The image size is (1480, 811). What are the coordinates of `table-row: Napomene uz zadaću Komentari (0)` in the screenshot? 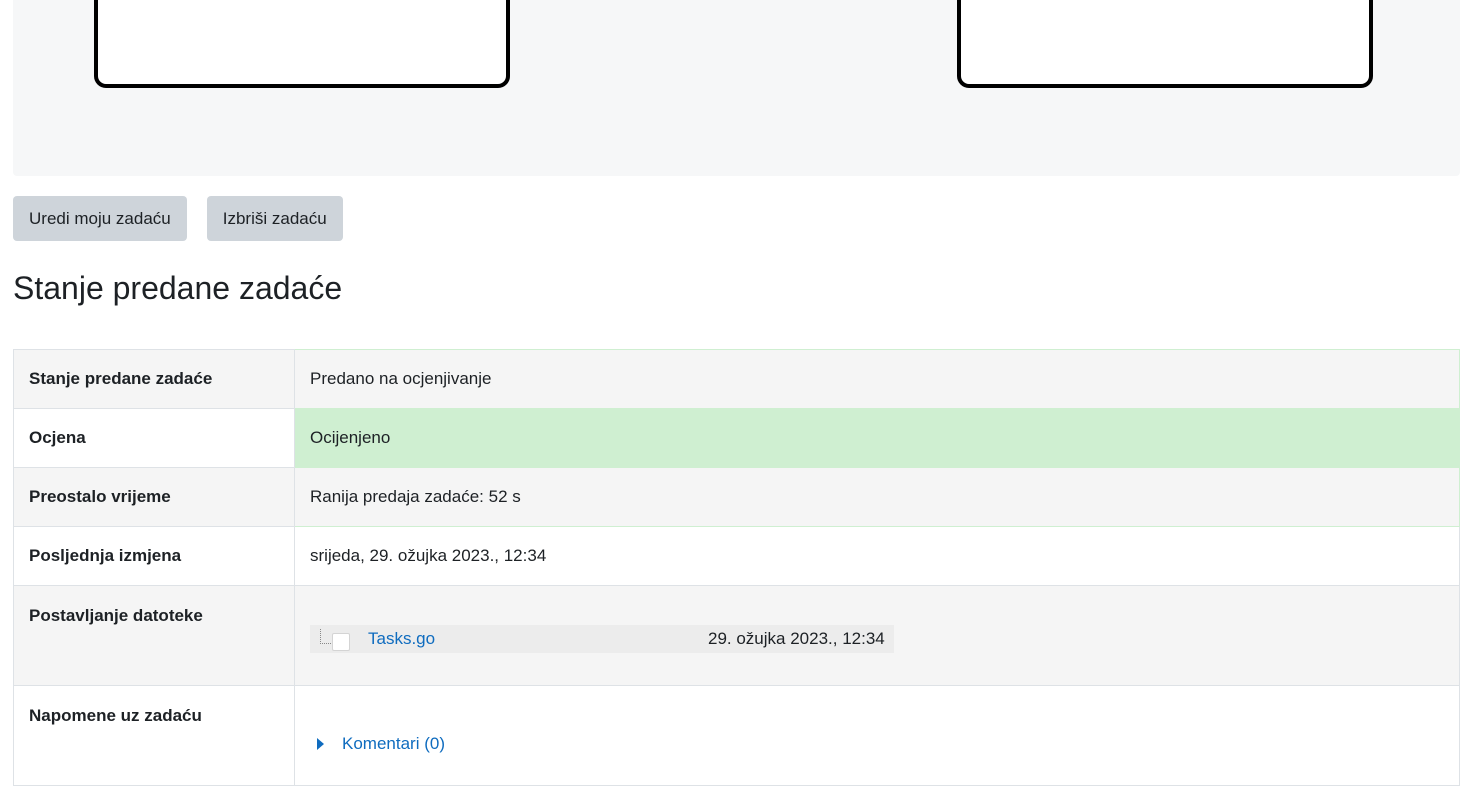 It's located at (736, 735).